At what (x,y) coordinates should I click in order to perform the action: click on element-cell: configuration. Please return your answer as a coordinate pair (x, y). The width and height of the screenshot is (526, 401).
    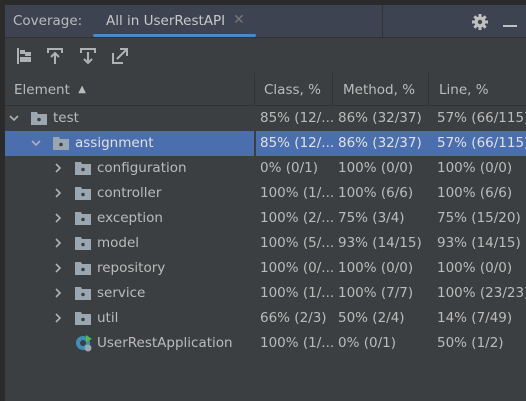
    Looking at the image, I should click on (129, 168).